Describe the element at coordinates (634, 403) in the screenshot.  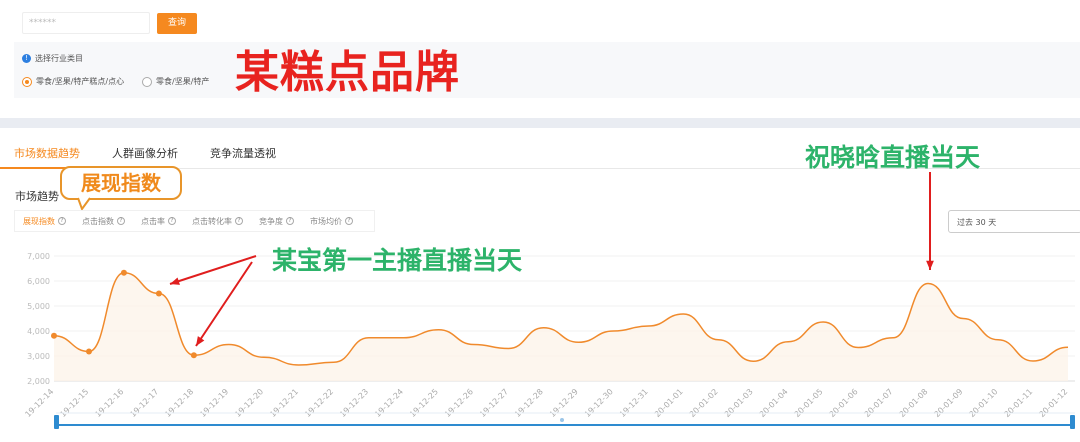
I see `x-tick-label: 19-12-31` at that location.